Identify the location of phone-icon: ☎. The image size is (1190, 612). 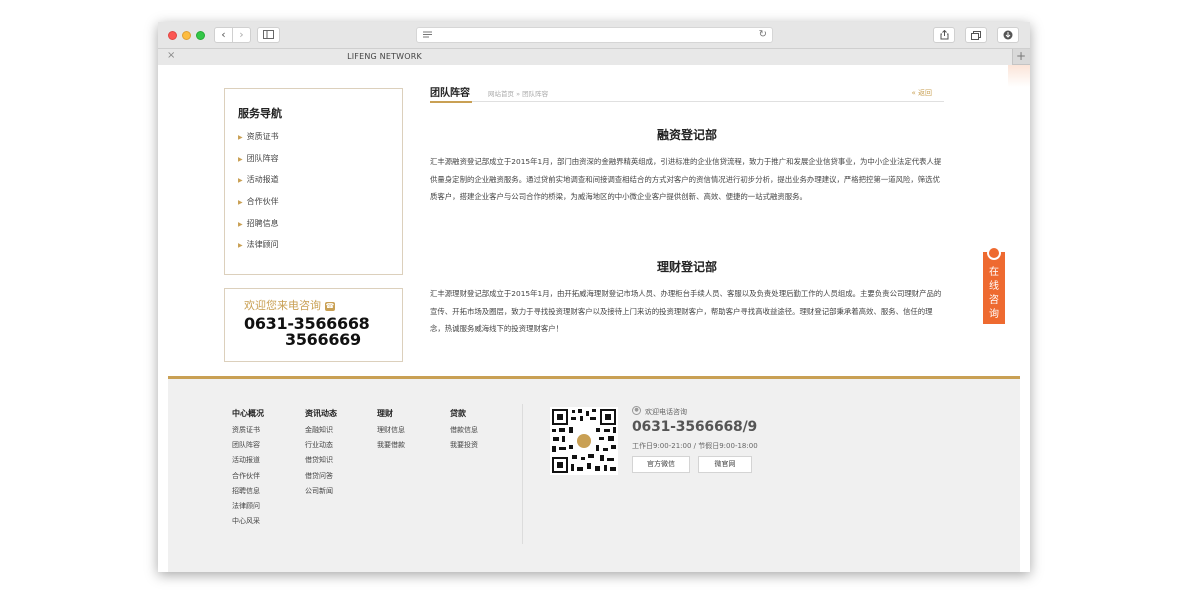
(330, 306).